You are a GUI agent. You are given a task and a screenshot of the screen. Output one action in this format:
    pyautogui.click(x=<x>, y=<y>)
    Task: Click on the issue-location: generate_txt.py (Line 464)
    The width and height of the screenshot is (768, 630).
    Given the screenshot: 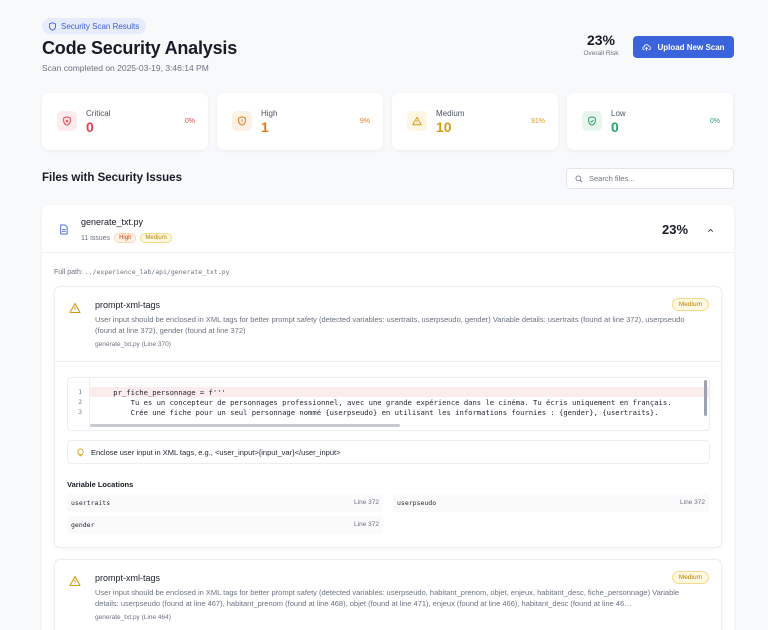 What is the action you would take?
    pyautogui.click(x=133, y=617)
    